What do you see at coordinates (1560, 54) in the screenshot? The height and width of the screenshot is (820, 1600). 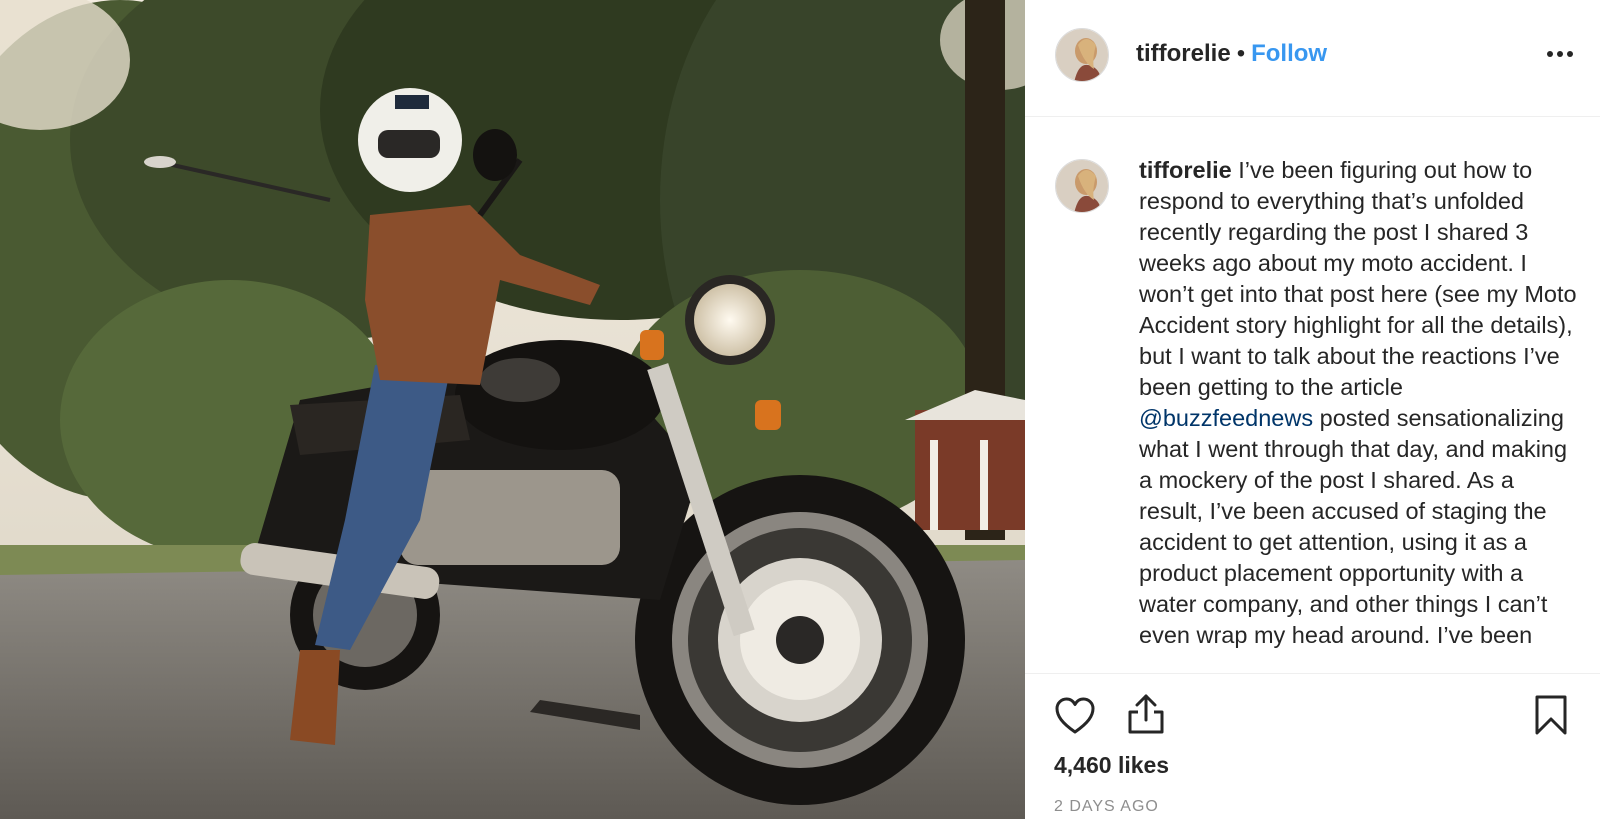 I see `more-options-icon` at bounding box center [1560, 54].